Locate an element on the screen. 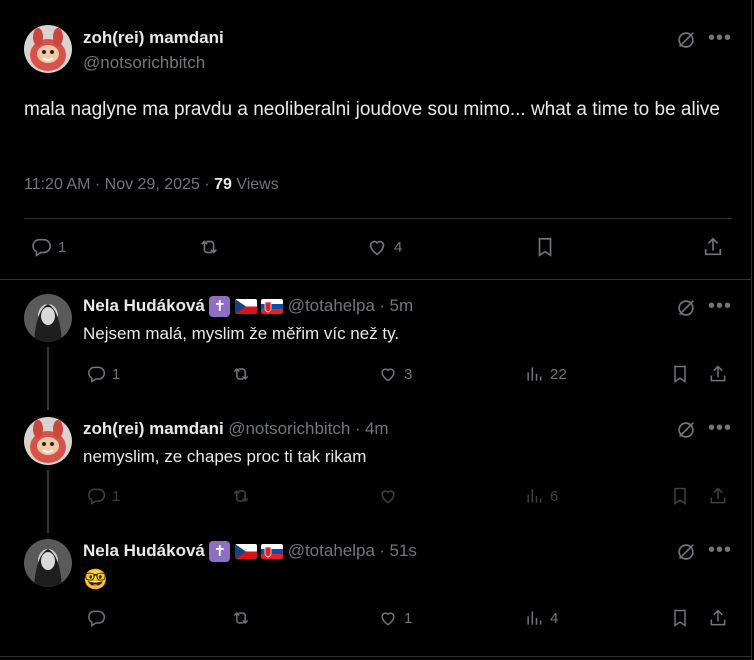 Image resolution: width=754 pixels, height=660 pixels. like-button is located at coordinates (391, 496).